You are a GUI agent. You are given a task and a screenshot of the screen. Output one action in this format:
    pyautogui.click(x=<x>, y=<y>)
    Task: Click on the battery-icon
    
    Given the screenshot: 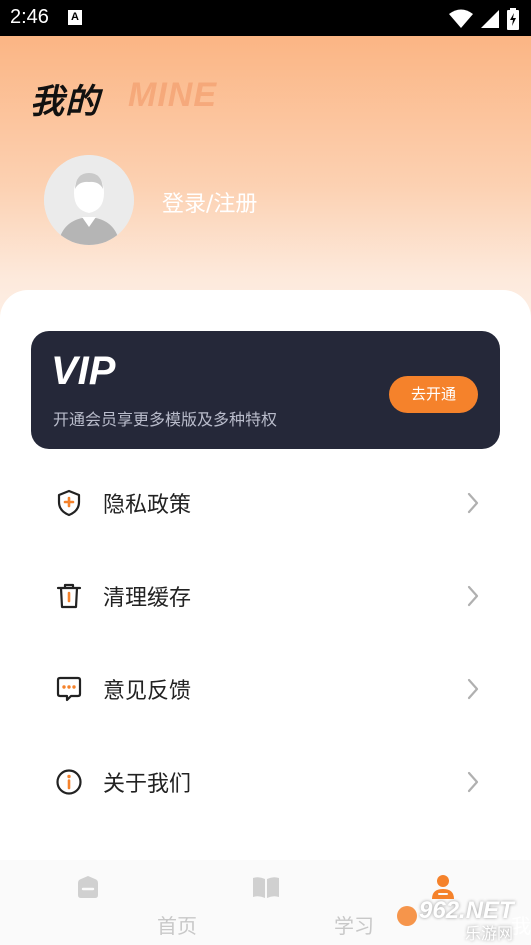 What is the action you would take?
    pyautogui.click(x=513, y=19)
    